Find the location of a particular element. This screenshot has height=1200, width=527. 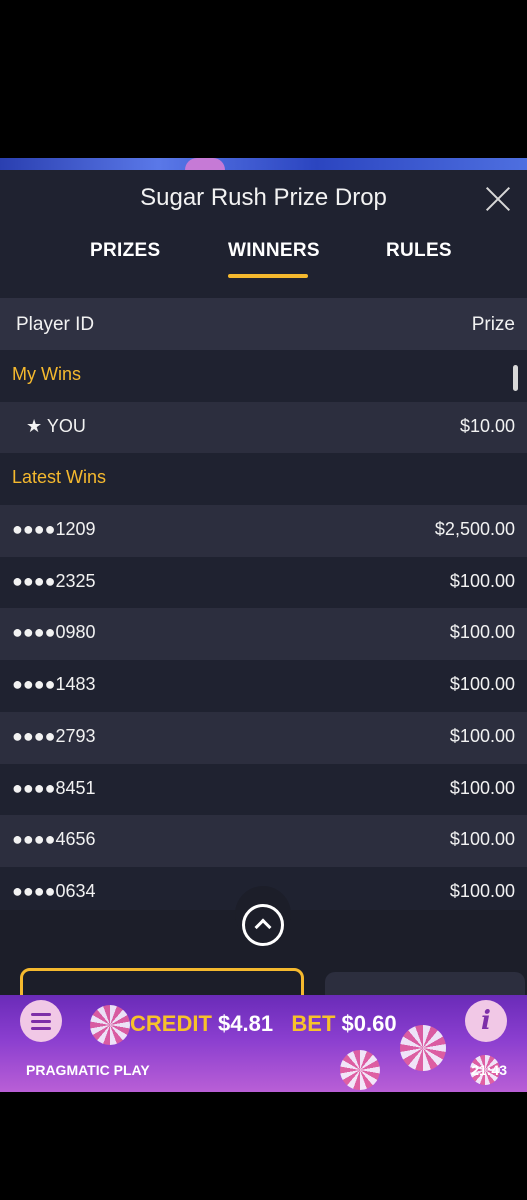

game-background-strip is located at coordinates (263, 164).